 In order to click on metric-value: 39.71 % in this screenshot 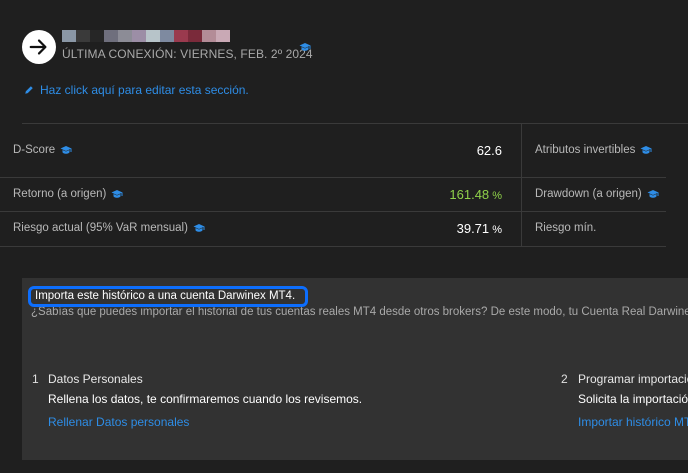, I will do `click(479, 228)`.